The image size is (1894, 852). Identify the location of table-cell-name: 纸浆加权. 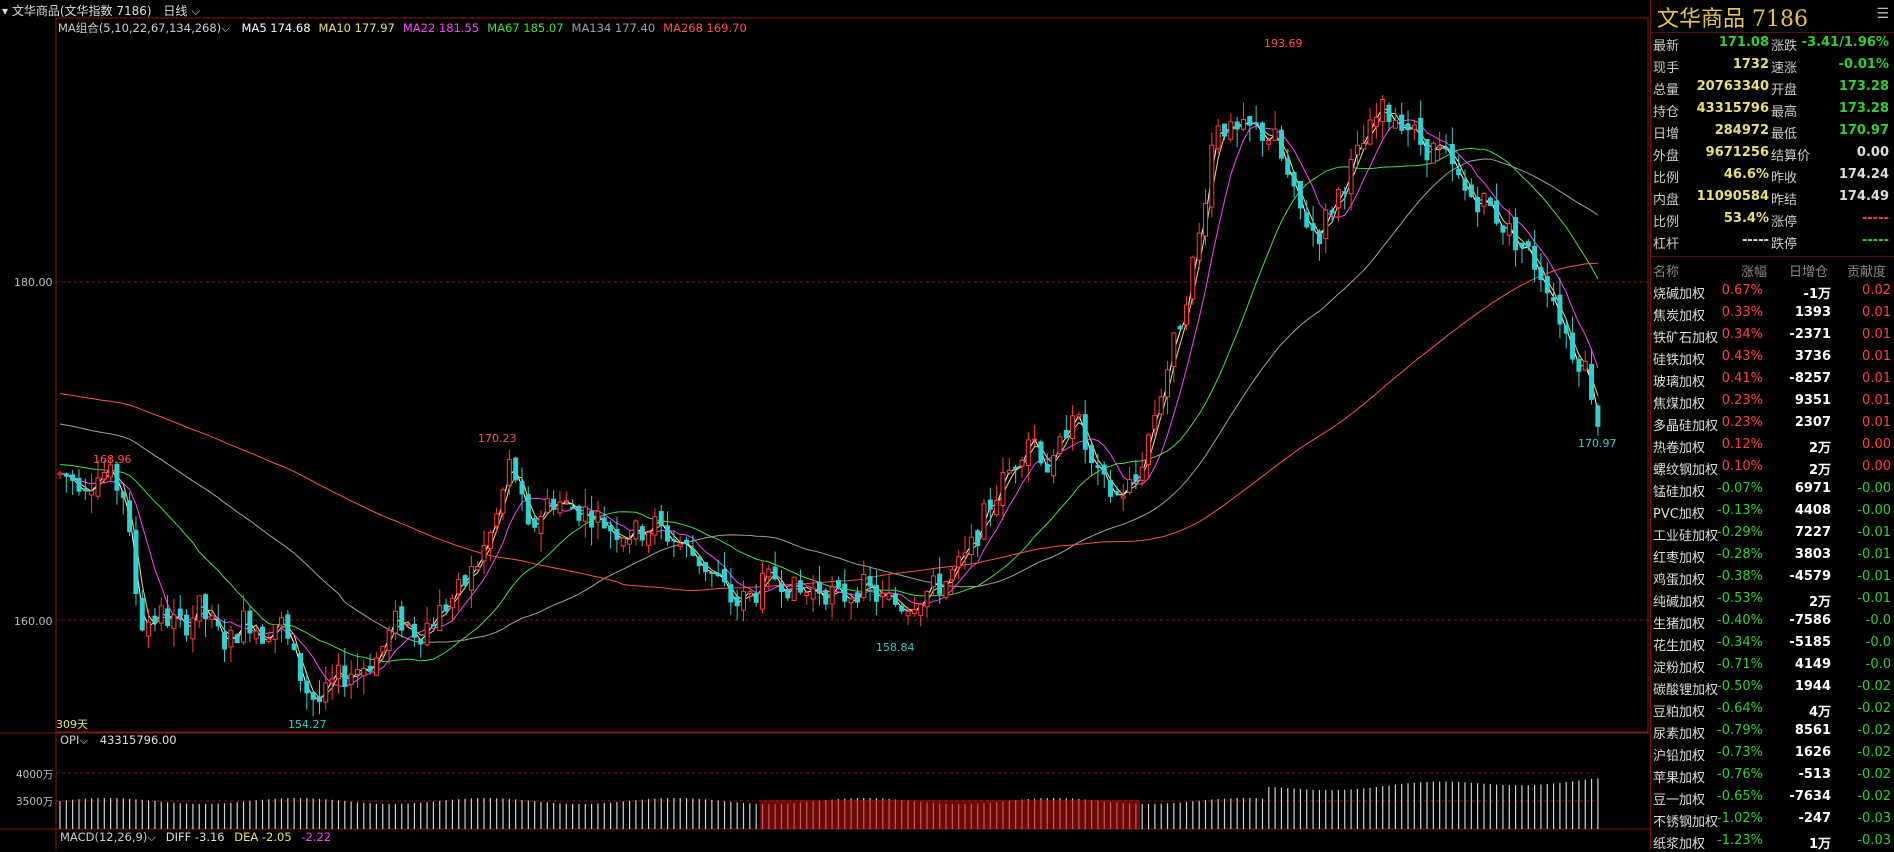
(1679, 844).